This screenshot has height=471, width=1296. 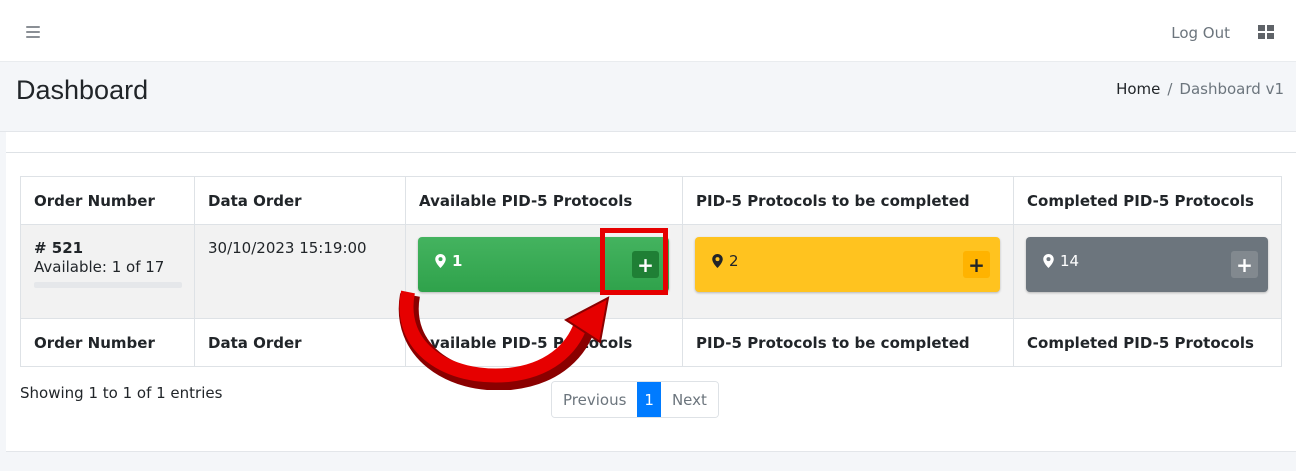 What do you see at coordinates (287, 248) in the screenshot?
I see `order-date: 30/10/2023 15:19:00` at bounding box center [287, 248].